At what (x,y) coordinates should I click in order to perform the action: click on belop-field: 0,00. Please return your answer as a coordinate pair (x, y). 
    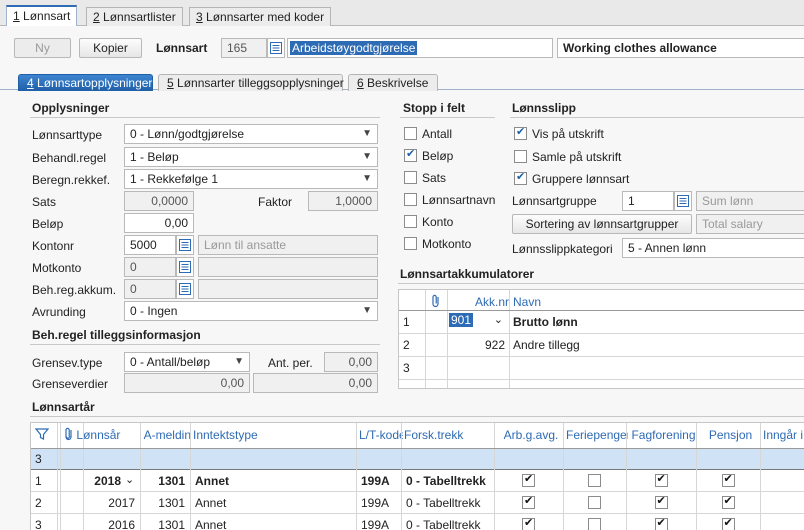
    Looking at the image, I should click on (159, 223).